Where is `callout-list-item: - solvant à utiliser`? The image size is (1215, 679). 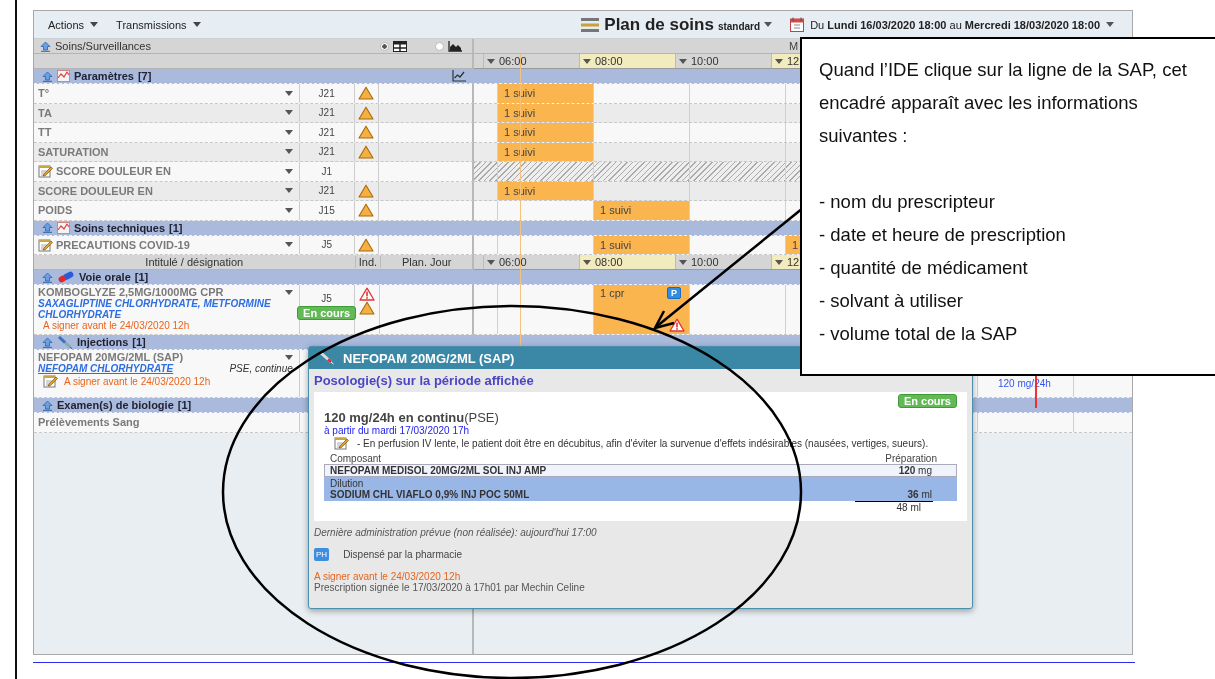
callout-list-item: - solvant à utiliser is located at coordinates (891, 301).